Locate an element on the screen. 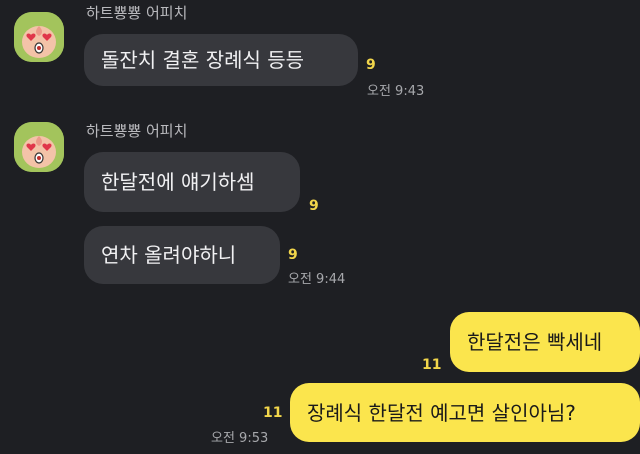 Image resolution: width=640 pixels, height=454 pixels. message-time: 오전 9:53 is located at coordinates (240, 438).